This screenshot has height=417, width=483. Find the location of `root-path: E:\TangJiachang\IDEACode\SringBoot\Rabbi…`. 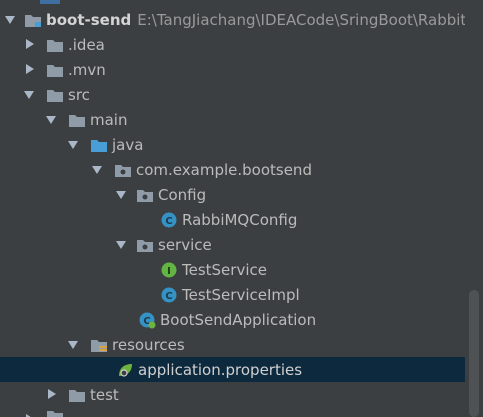

root-path: E:\TangJiachang\IDEACode\SringBoot\Rabbi… is located at coordinates (308, 19).